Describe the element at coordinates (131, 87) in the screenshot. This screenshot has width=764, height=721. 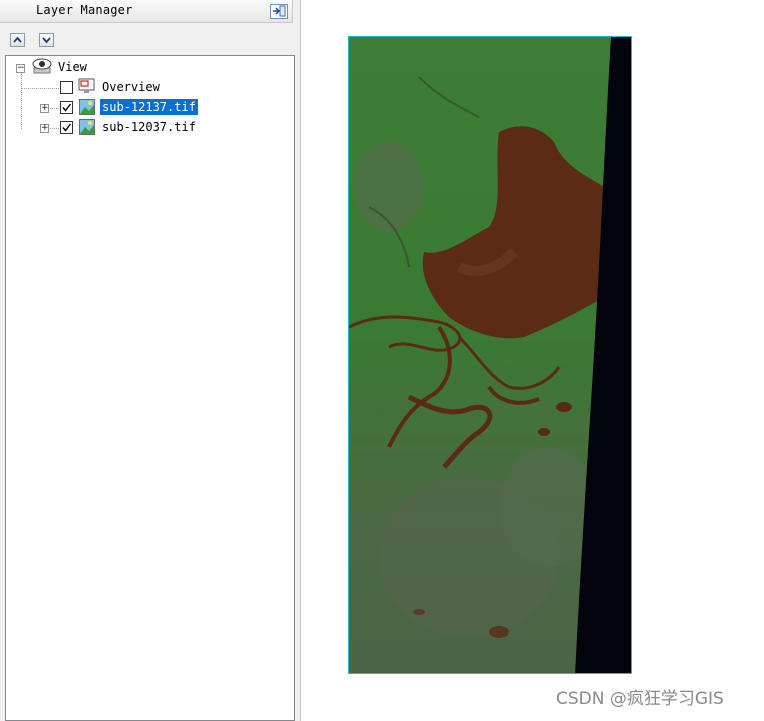
I see `tree-item-label: Overview` at that location.